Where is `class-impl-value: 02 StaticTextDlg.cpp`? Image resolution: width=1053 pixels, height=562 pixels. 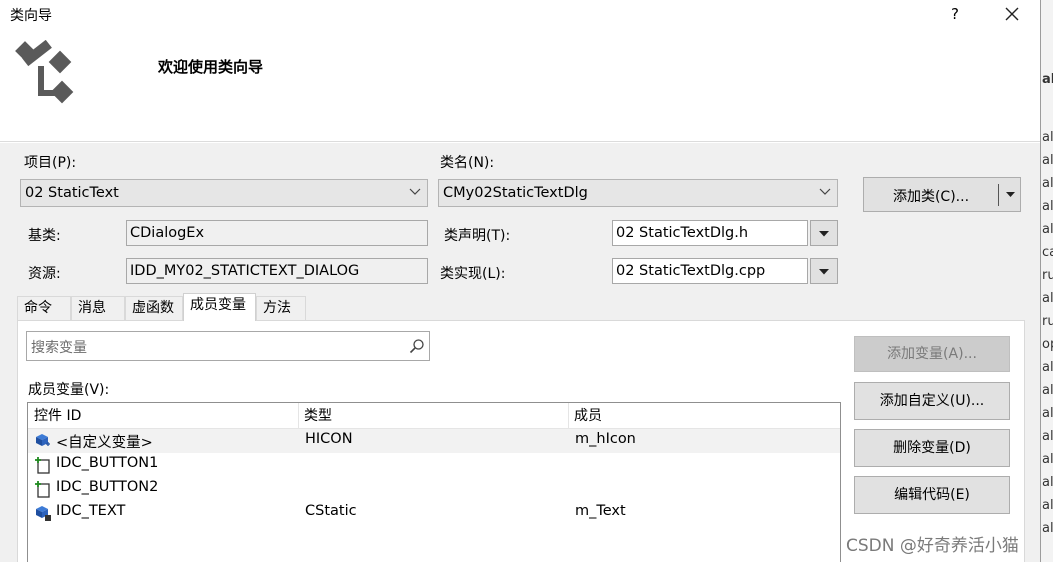
class-impl-value: 02 StaticTextDlg.cpp is located at coordinates (691, 271).